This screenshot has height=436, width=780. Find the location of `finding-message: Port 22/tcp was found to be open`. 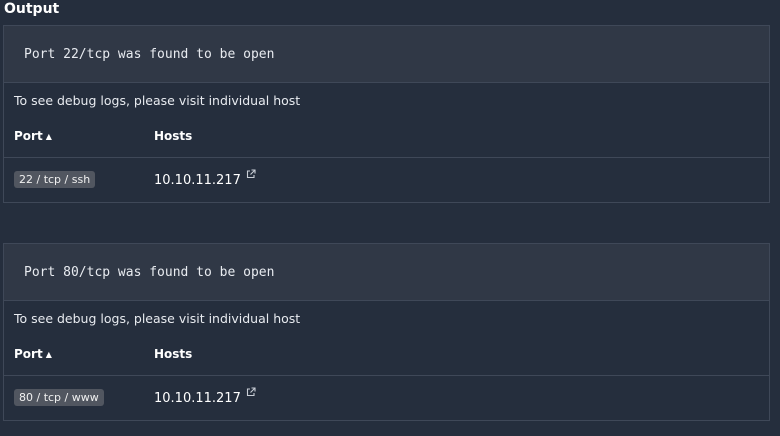

finding-message: Port 22/tcp was found to be open is located at coordinates (149, 54).